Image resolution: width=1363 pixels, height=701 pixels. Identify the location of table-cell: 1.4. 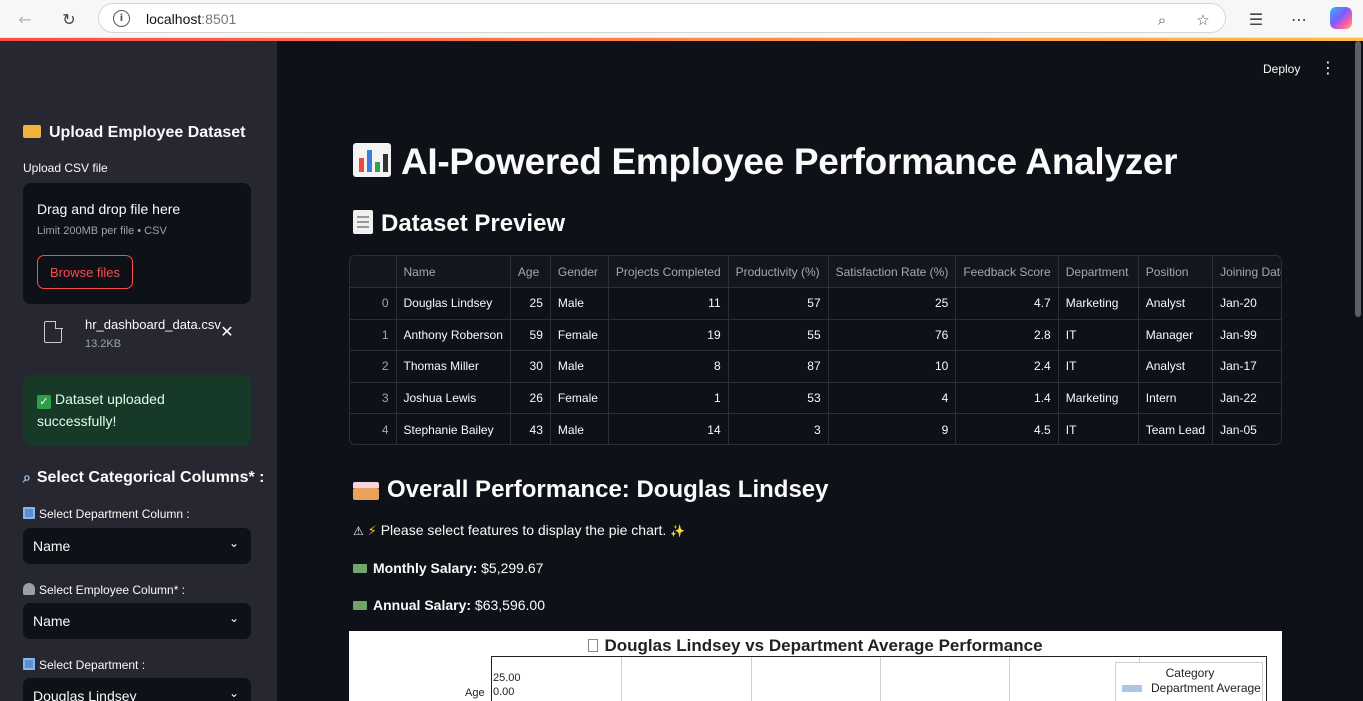
(1007, 398).